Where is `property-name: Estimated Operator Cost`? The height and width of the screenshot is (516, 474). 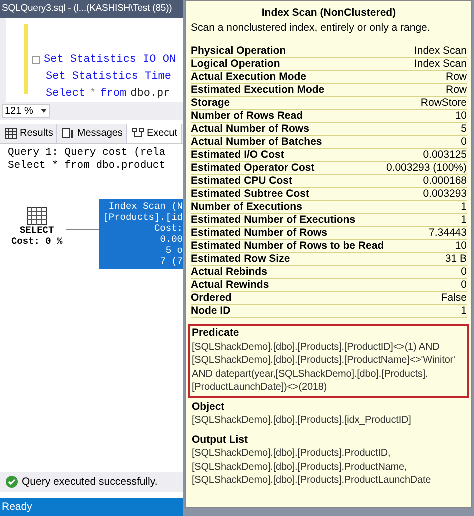 property-name: Estimated Operator Cost is located at coordinates (253, 168).